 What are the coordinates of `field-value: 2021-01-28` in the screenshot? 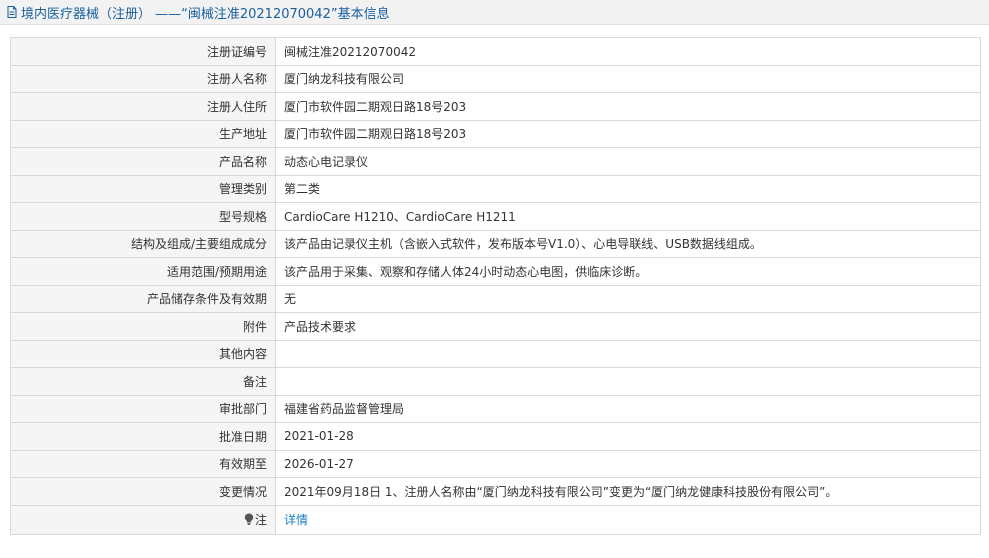 It's located at (628, 436).